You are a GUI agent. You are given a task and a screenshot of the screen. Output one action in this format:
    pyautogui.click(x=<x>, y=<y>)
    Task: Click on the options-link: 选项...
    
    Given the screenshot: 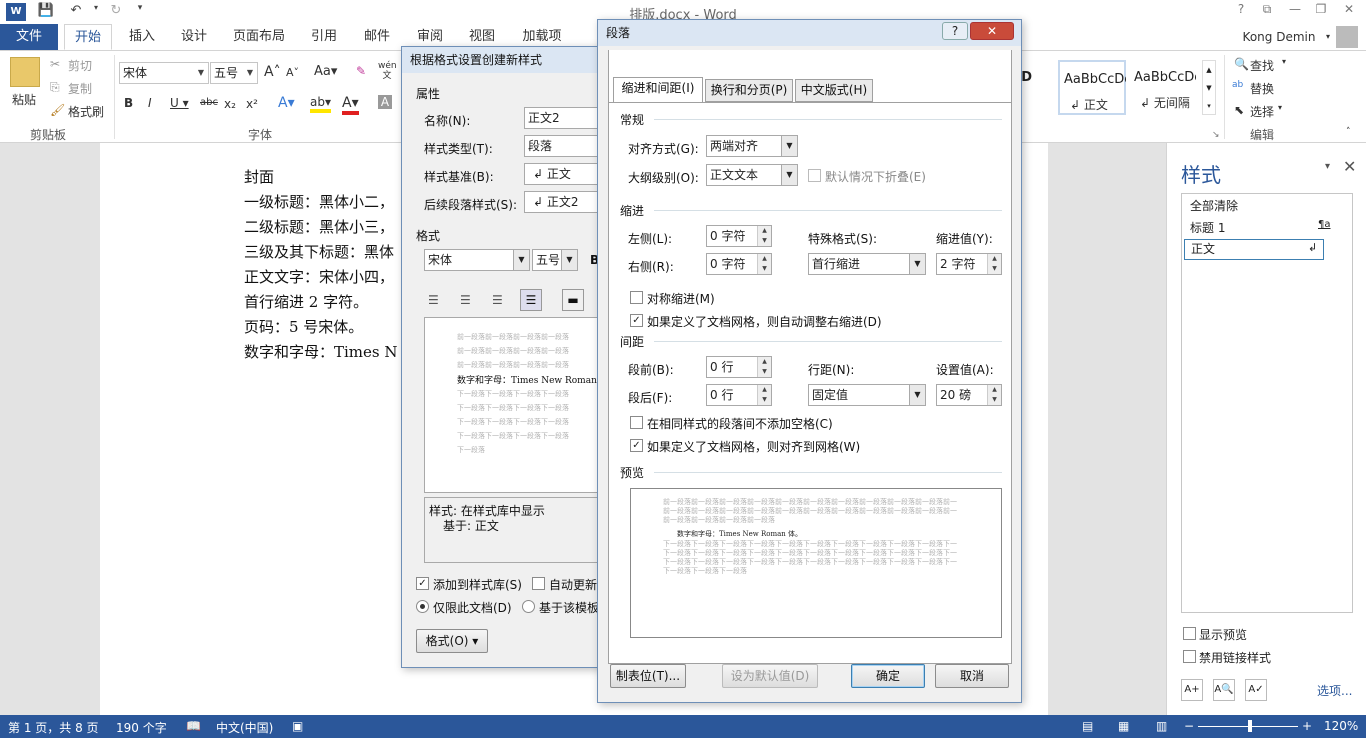 What is the action you would take?
    pyautogui.click(x=1334, y=690)
    